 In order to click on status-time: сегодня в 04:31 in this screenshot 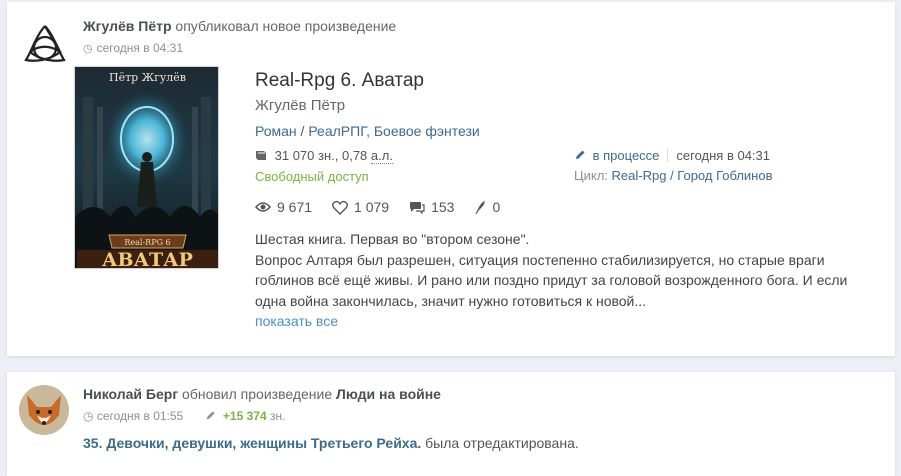, I will do `click(723, 155)`.